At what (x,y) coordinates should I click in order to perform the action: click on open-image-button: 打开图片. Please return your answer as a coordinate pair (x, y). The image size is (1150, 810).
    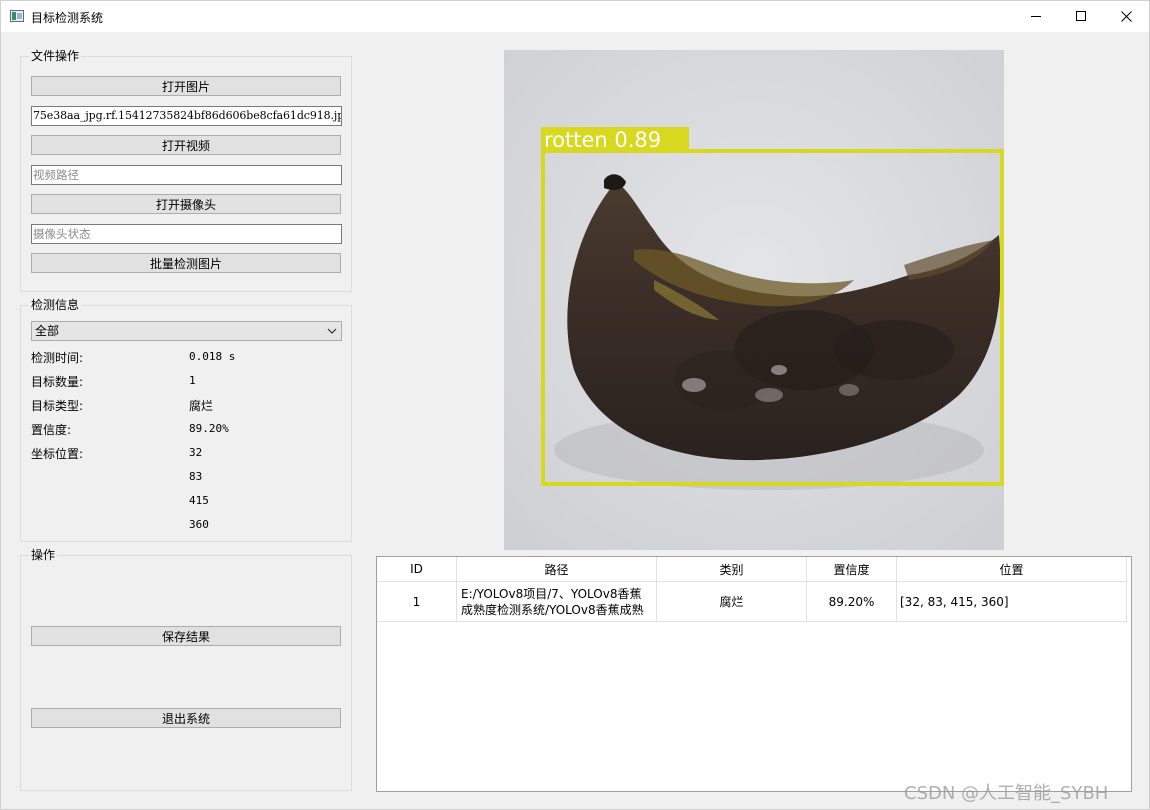
    Looking at the image, I should click on (186, 86).